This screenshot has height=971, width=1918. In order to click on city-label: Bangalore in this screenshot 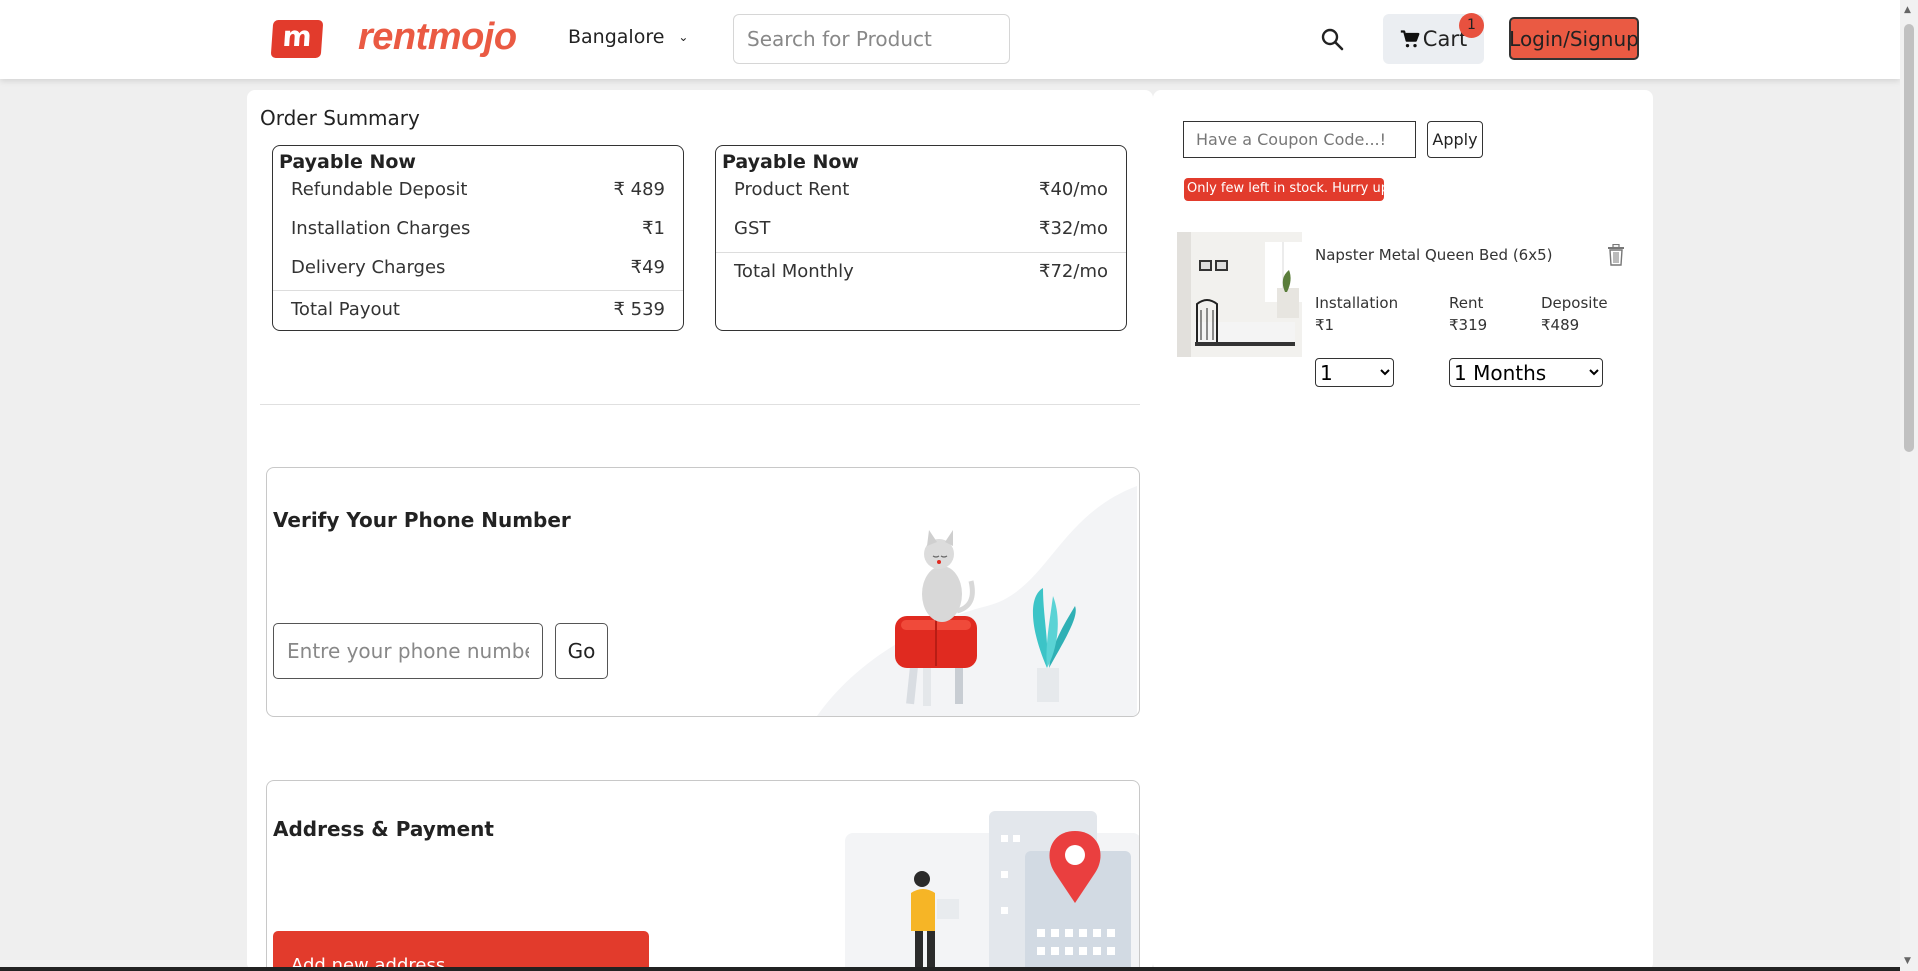, I will do `click(616, 37)`.